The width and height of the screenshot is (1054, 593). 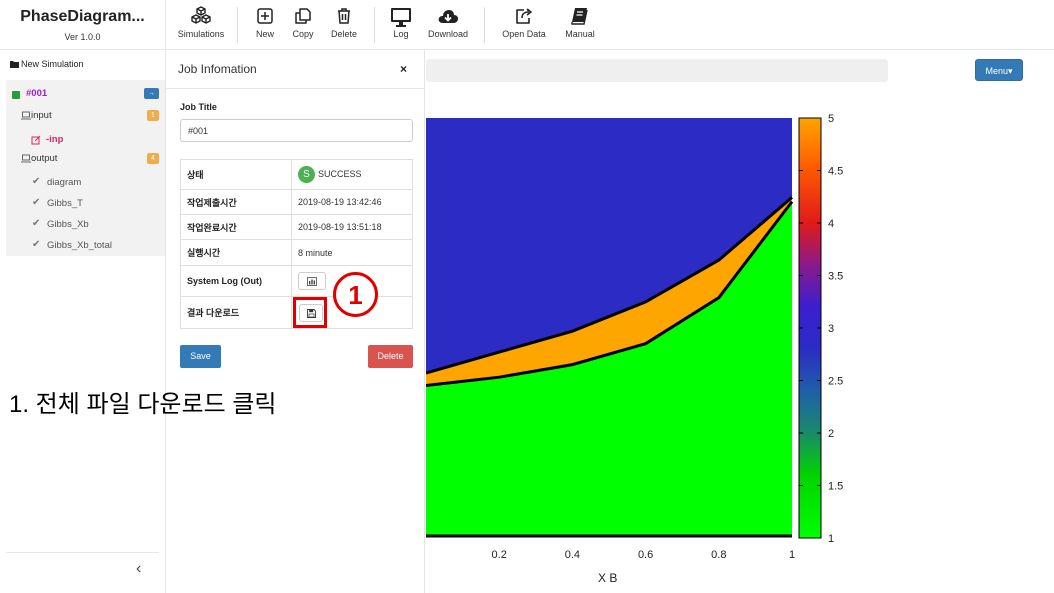 What do you see at coordinates (831, 539) in the screenshot?
I see `colorbar-tick-label: 1` at bounding box center [831, 539].